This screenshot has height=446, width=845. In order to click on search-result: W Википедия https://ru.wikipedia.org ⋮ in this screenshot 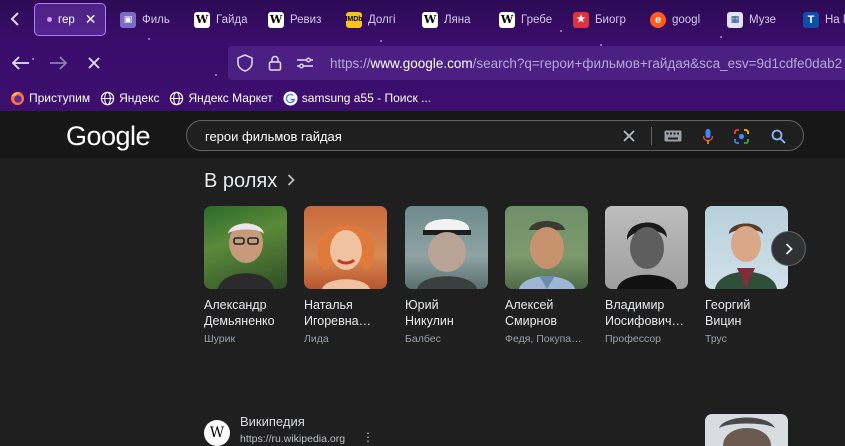, I will do `click(404, 430)`.